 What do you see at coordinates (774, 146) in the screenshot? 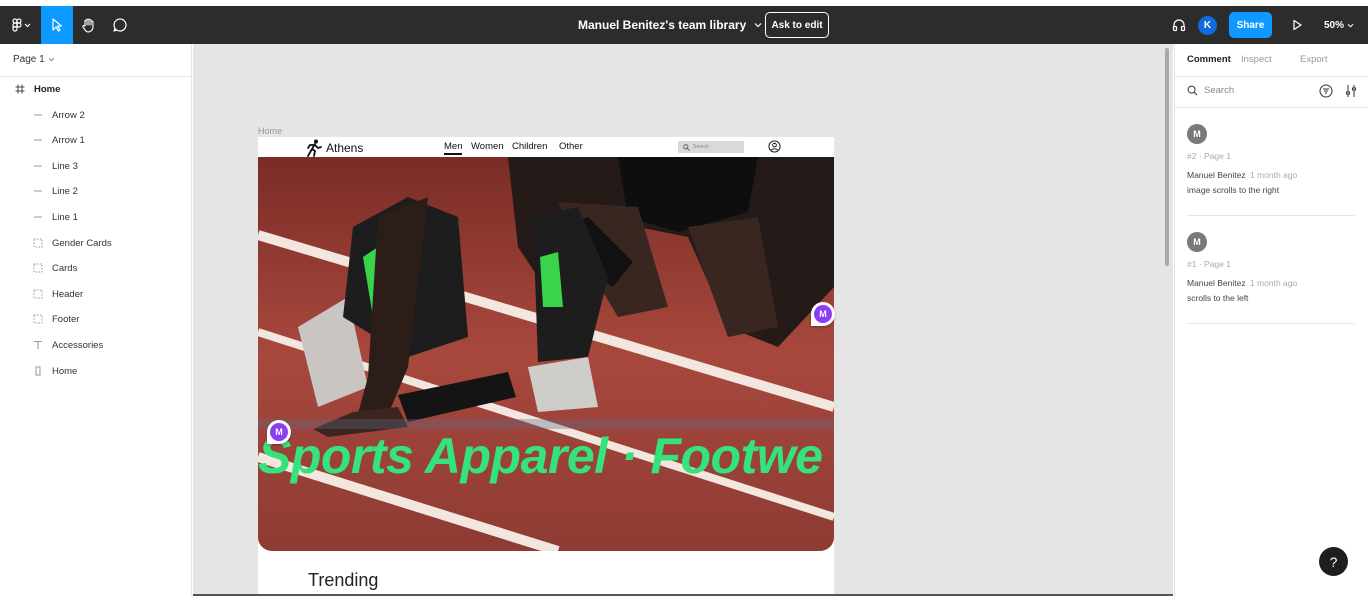
I see `user-account-icon` at bounding box center [774, 146].